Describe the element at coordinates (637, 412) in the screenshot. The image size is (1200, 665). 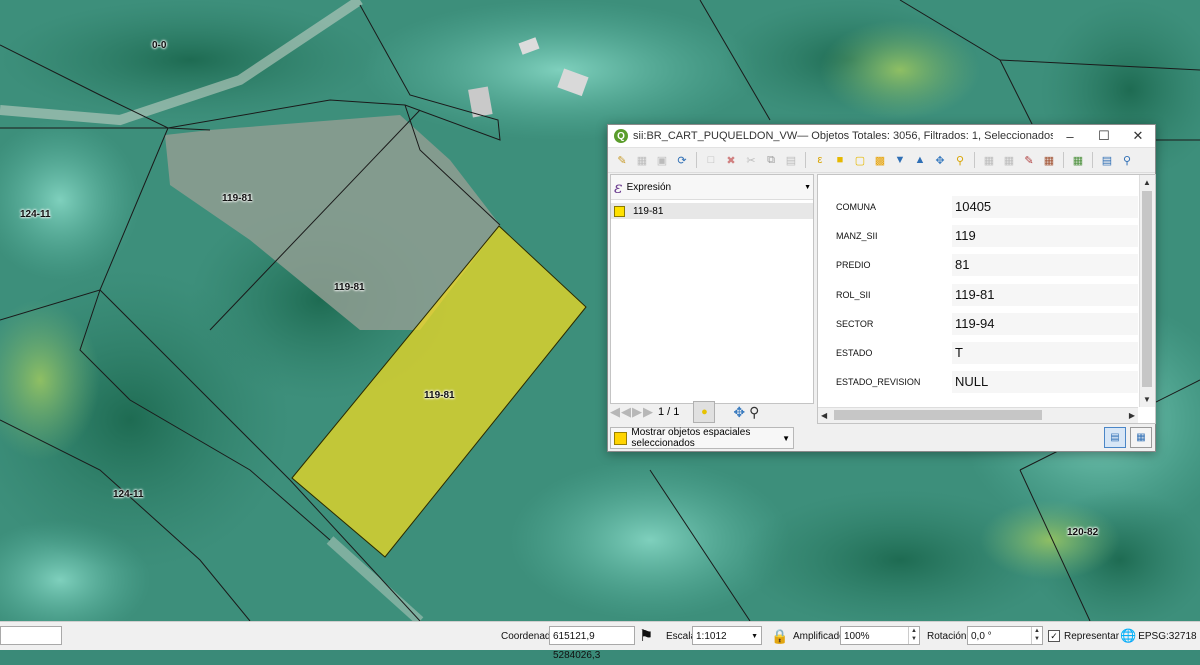
I see `next-feature-icon: ▶` at that location.